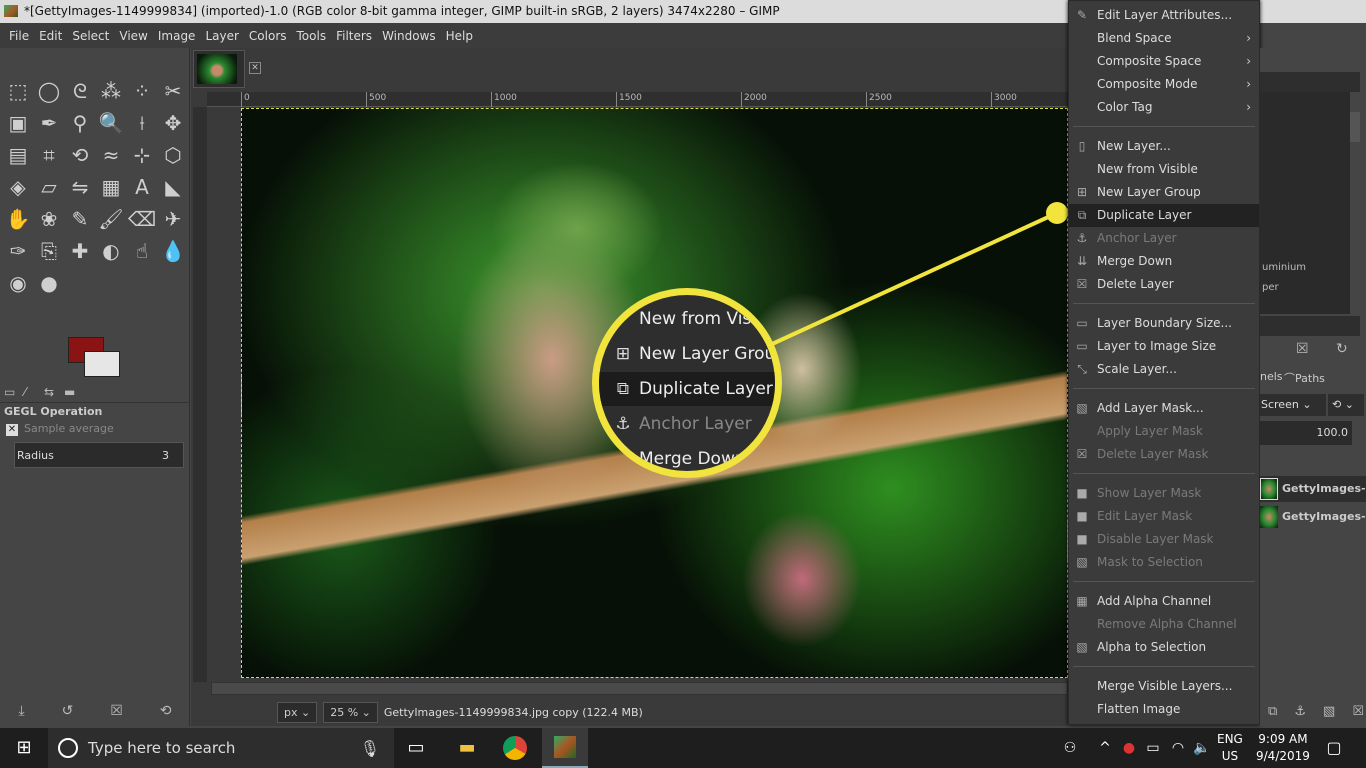 The height and width of the screenshot is (768, 1366). Describe the element at coordinates (1304, 378) in the screenshot. I see `tab-paths: ⌒Paths` at that location.